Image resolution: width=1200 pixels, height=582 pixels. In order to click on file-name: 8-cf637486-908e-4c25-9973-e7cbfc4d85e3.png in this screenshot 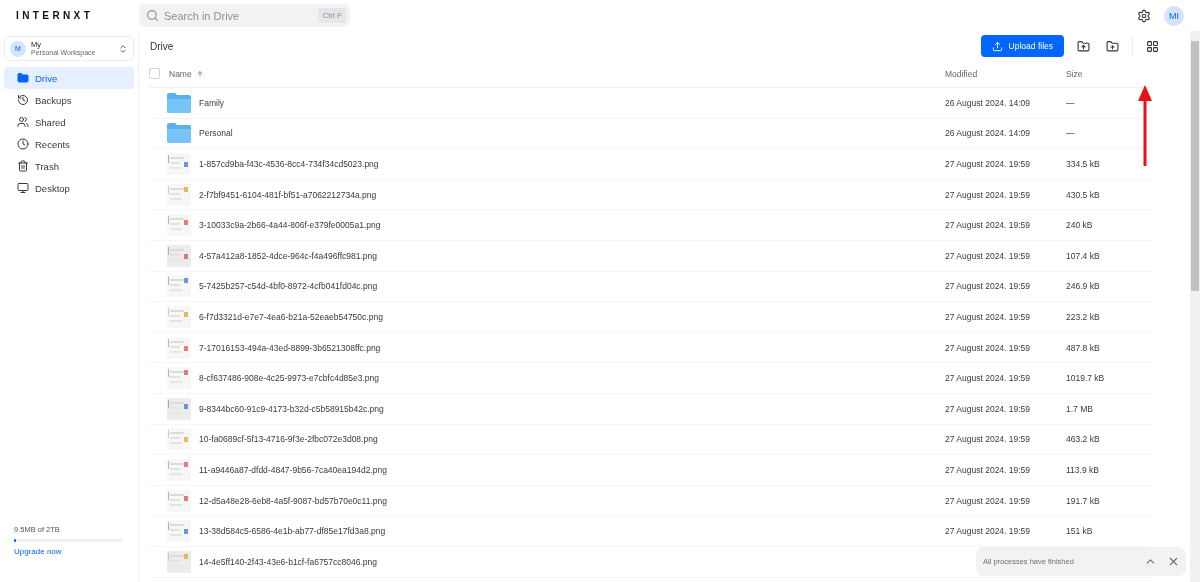, I will do `click(289, 378)`.